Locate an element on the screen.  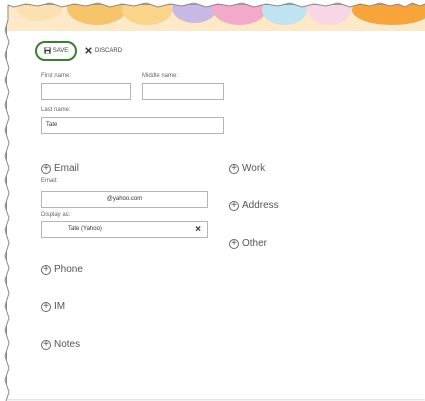
discard-label: DISCARD is located at coordinates (109, 51).